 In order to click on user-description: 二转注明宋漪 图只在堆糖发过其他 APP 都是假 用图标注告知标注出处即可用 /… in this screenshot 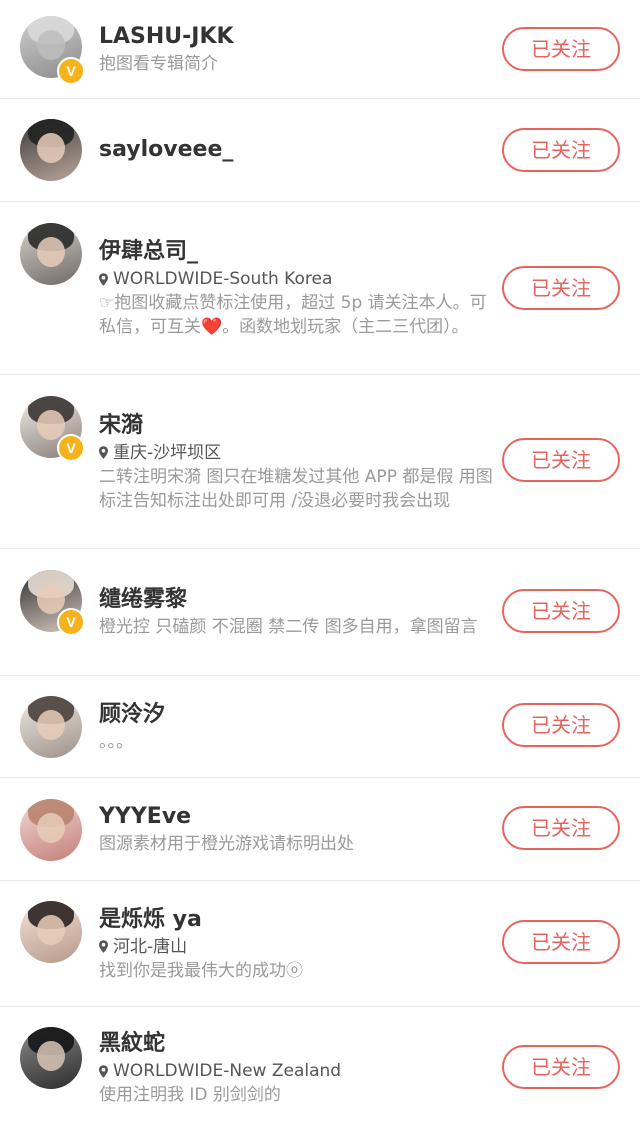, I will do `click(296, 488)`.